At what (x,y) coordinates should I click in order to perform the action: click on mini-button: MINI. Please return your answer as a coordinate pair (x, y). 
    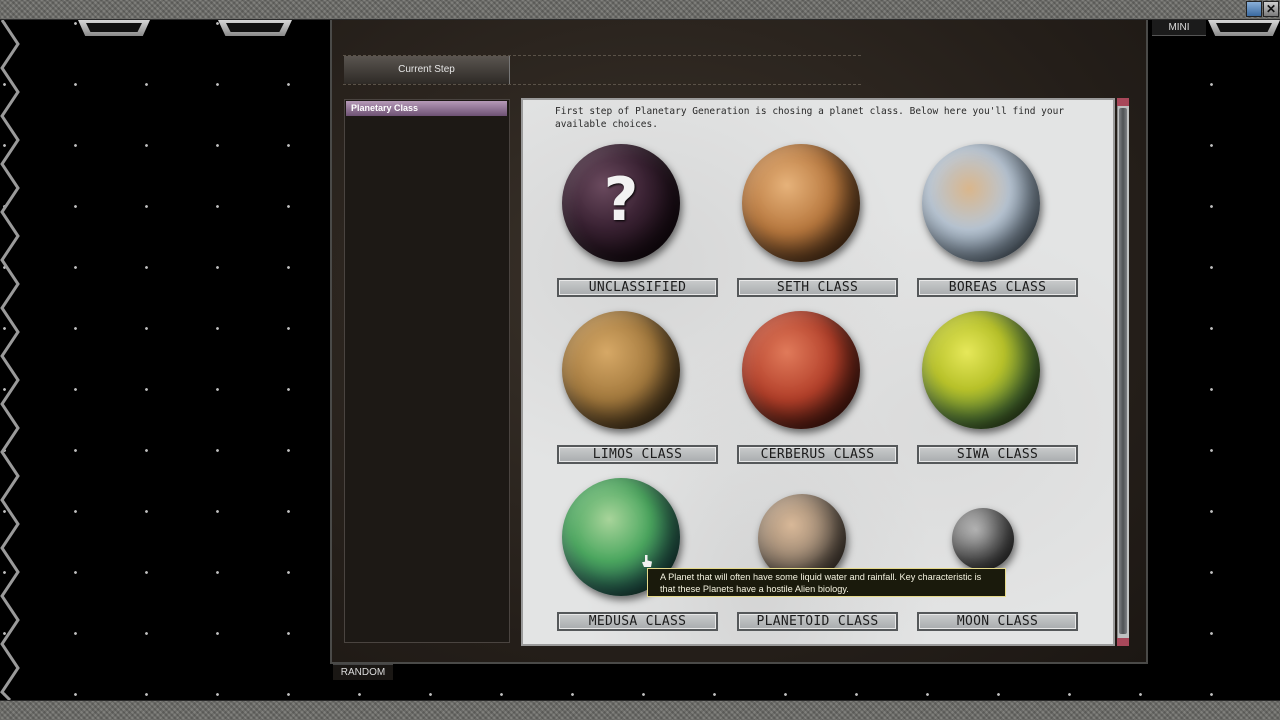
    Looking at the image, I should click on (1179, 28).